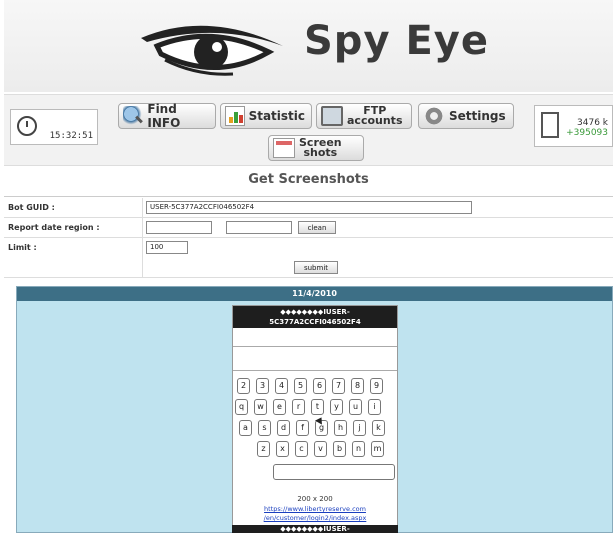 The height and width of the screenshot is (533, 613). Describe the element at coordinates (336, 407) in the screenshot. I see `keyboard-key: y` at that location.